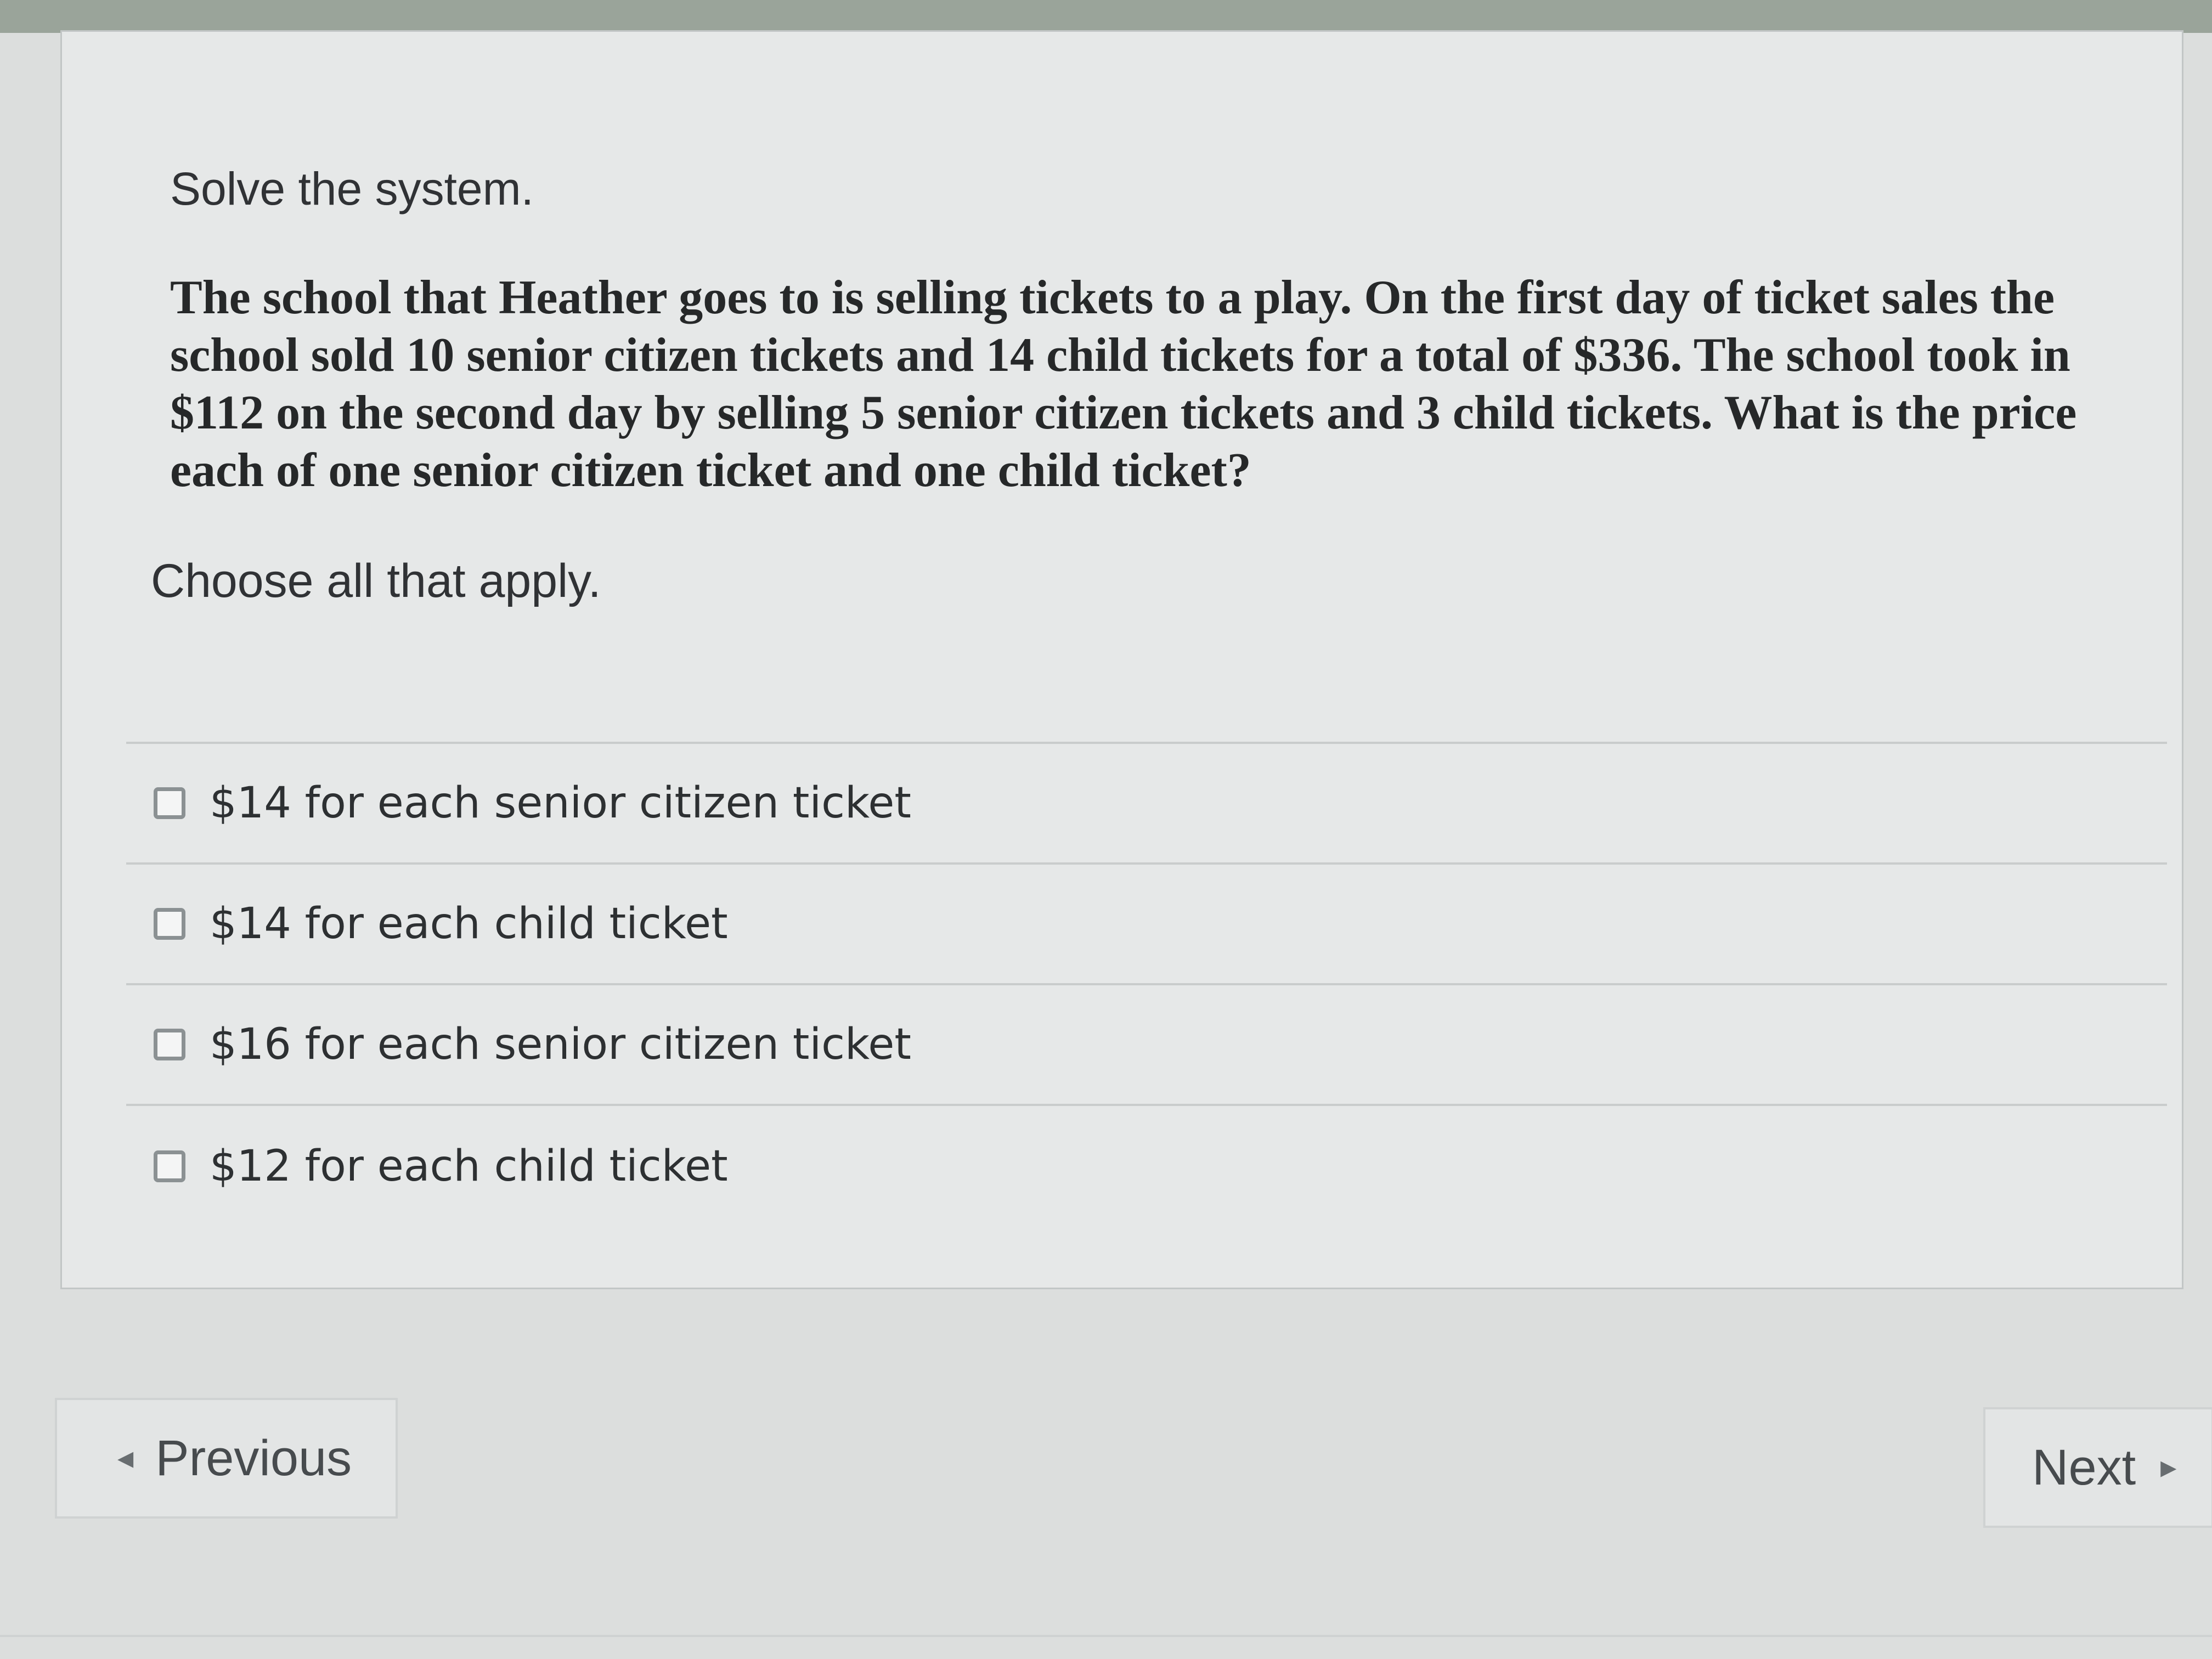 This screenshot has height=1659, width=2212. Describe the element at coordinates (1106, 1636) in the screenshot. I see `page-bottom-divider` at that location.